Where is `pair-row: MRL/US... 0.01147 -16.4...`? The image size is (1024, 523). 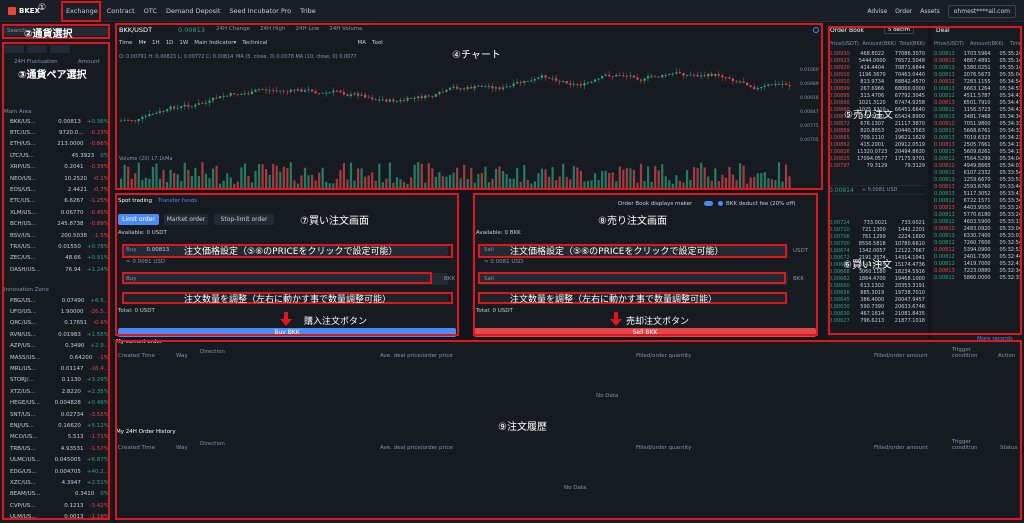 pair-row: MRL/US... 0.01147 -16.4... is located at coordinates (56, 368).